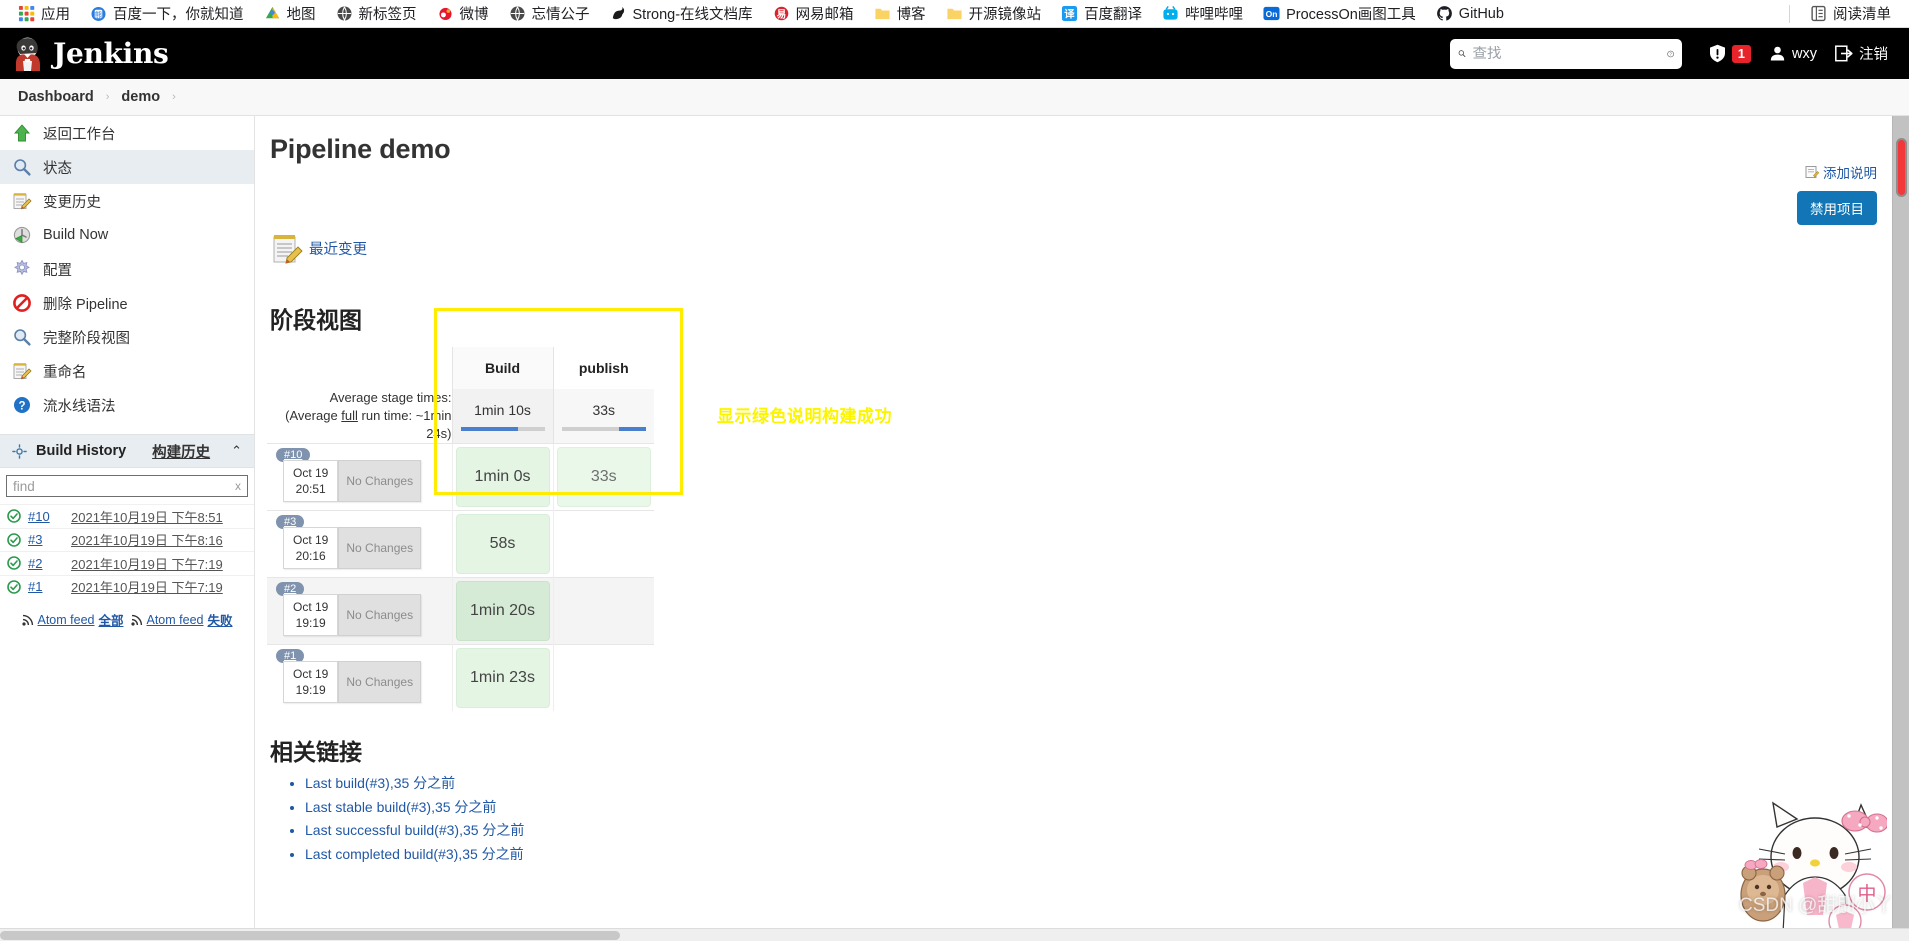  I want to click on bookmark-1: 熊百度一下，你就知道, so click(167, 13).